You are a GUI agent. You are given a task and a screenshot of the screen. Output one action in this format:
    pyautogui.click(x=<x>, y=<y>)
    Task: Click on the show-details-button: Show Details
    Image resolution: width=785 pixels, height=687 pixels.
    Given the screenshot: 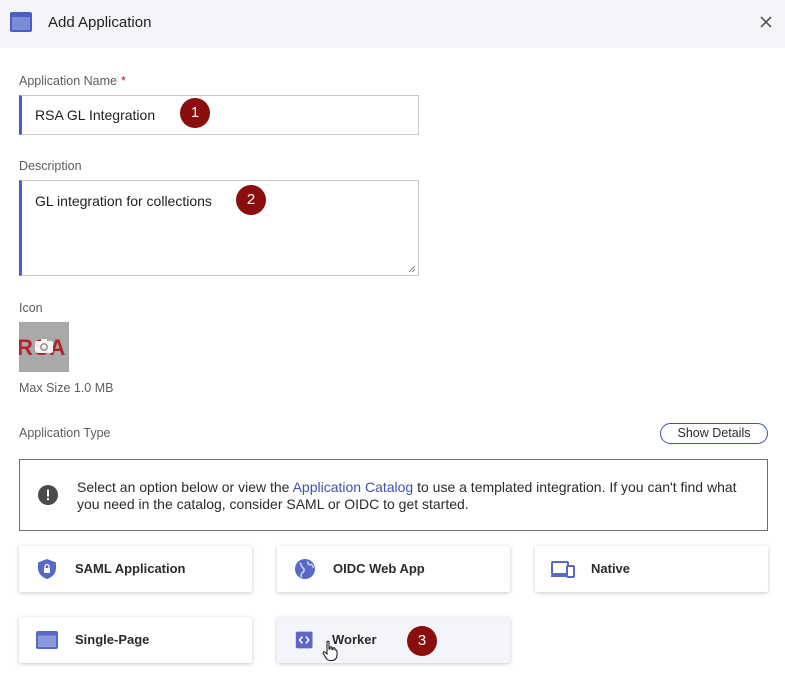 What is the action you would take?
    pyautogui.click(x=714, y=433)
    